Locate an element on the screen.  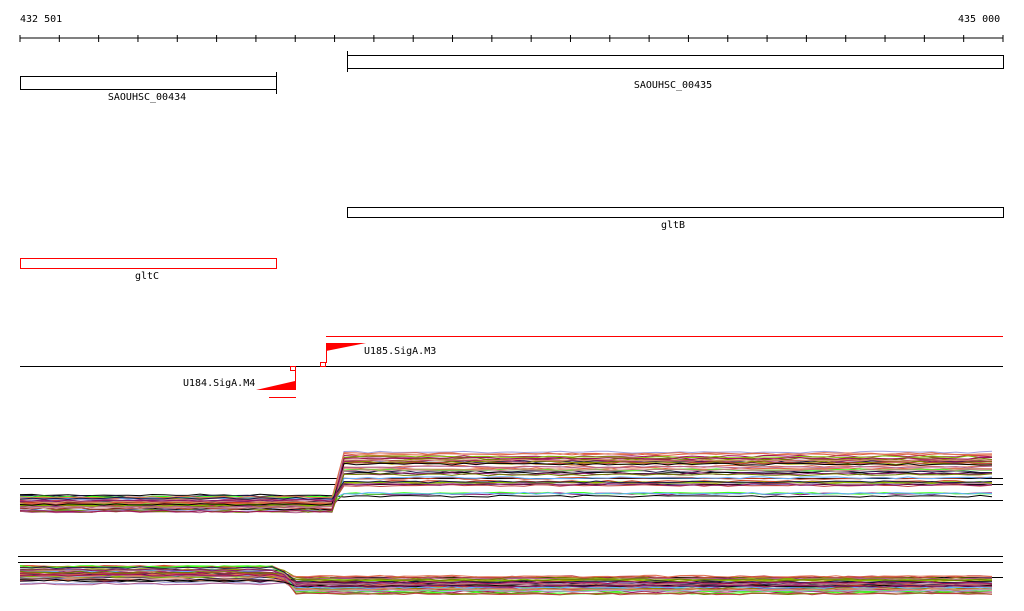
gene-label: gltB is located at coordinates (673, 225).